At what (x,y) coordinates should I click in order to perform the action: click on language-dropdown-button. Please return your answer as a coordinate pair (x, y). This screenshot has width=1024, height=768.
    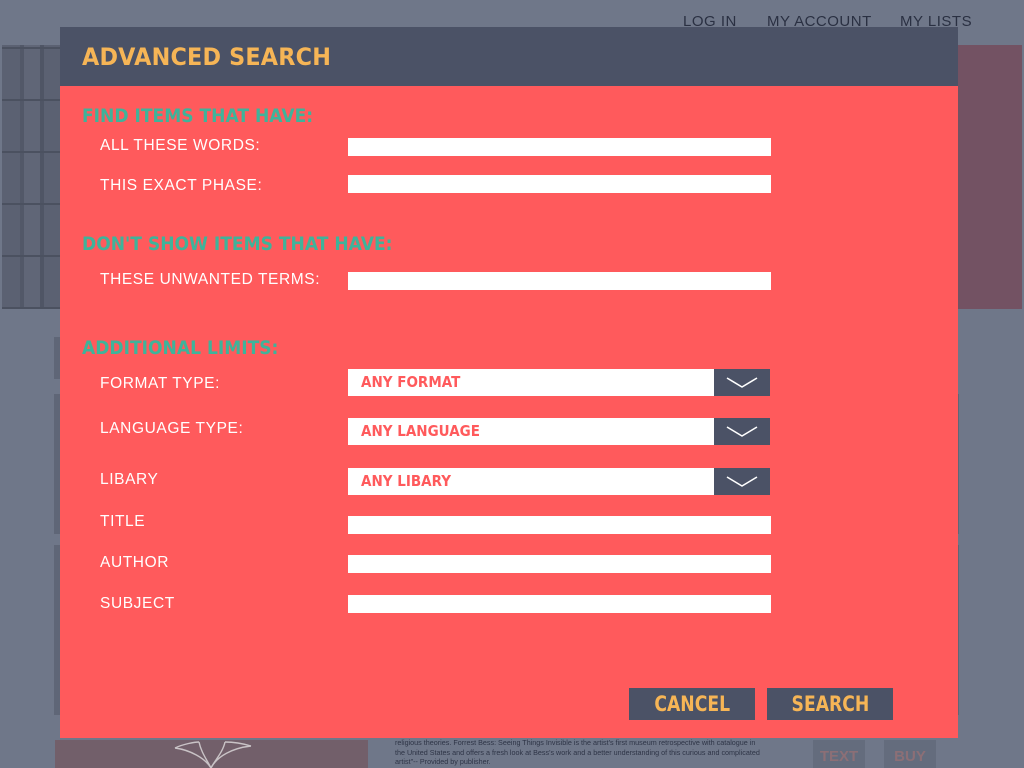
    Looking at the image, I should click on (742, 431).